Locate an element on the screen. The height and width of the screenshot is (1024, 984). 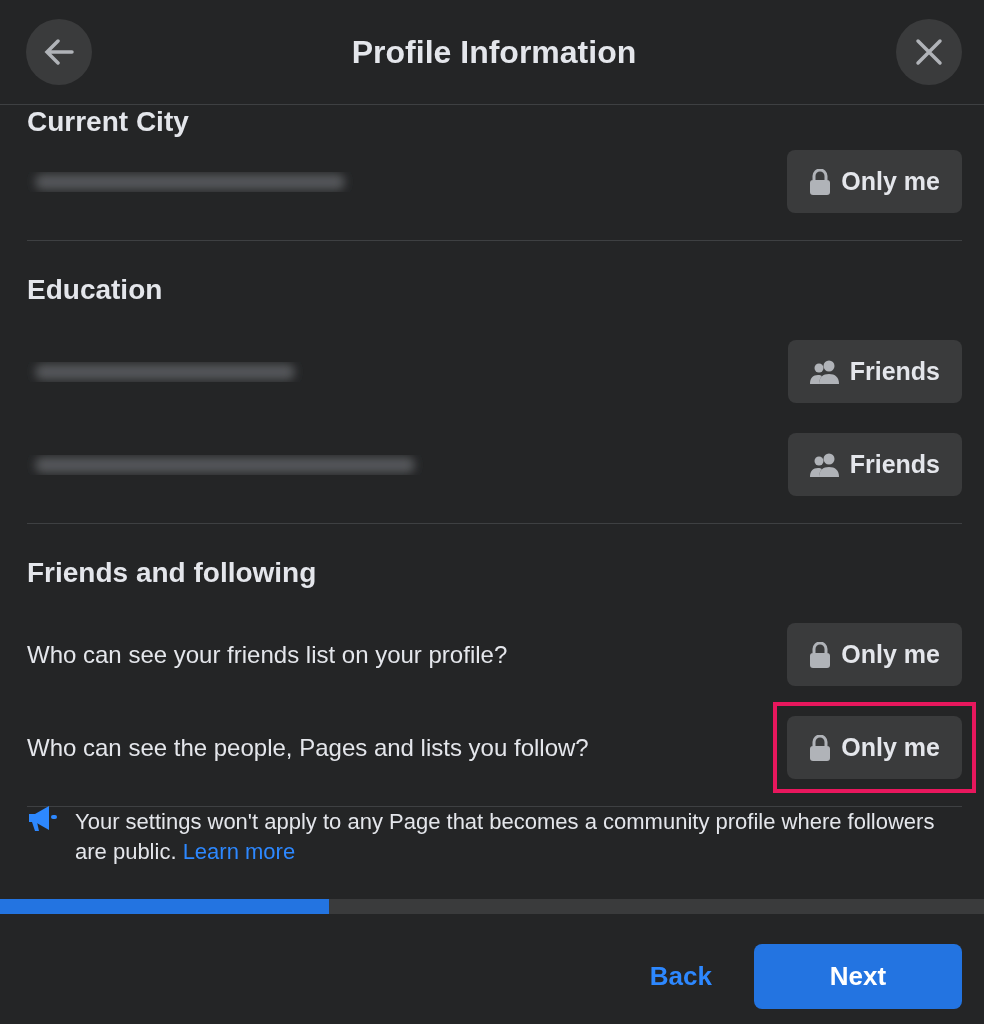
question-text: Who can see the people, Pages and lists you follow? is located at coordinates (308, 747).